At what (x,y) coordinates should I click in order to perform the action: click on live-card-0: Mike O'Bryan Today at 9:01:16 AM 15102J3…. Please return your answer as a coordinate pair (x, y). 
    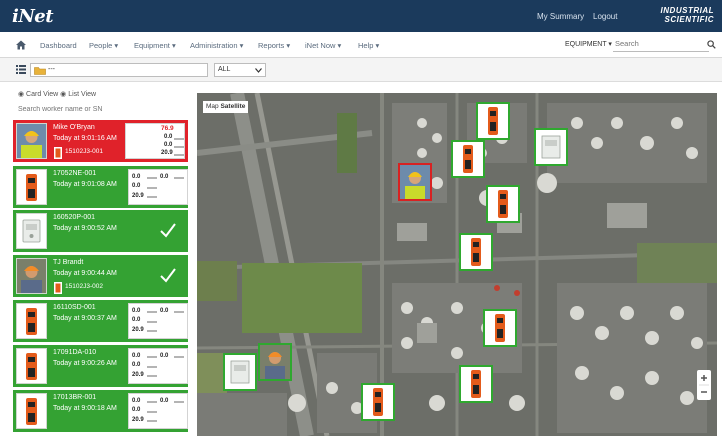
    Looking at the image, I should click on (100, 141).